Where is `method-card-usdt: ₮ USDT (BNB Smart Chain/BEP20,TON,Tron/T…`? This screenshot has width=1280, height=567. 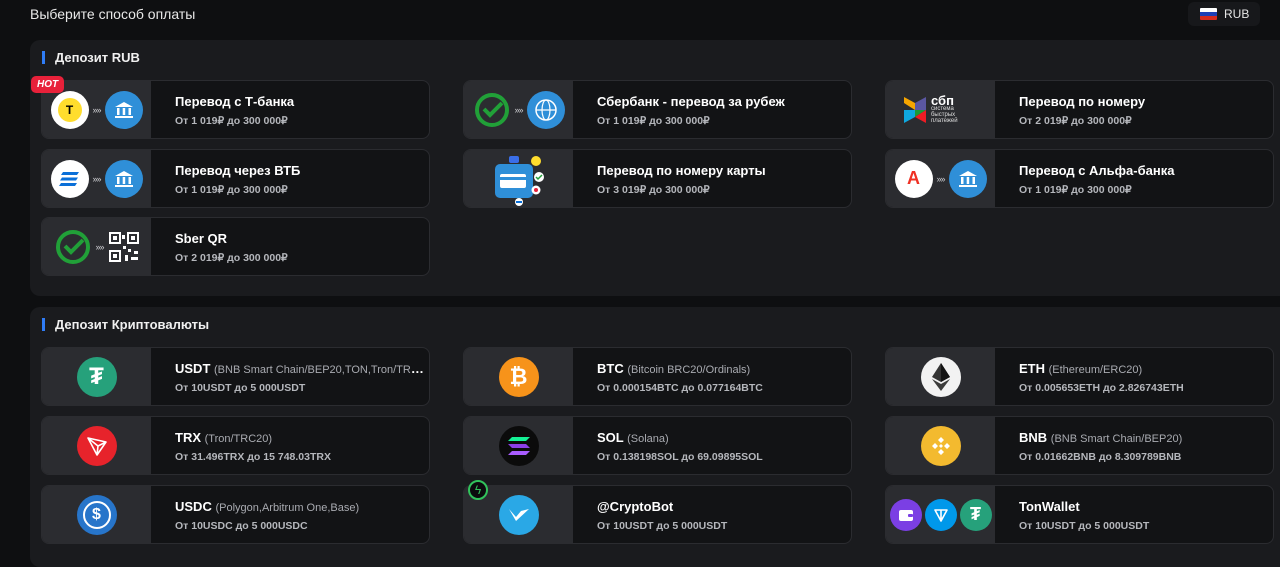 method-card-usdt: ₮ USDT (BNB Smart Chain/BEP20,TON,Tron/T… is located at coordinates (235, 376).